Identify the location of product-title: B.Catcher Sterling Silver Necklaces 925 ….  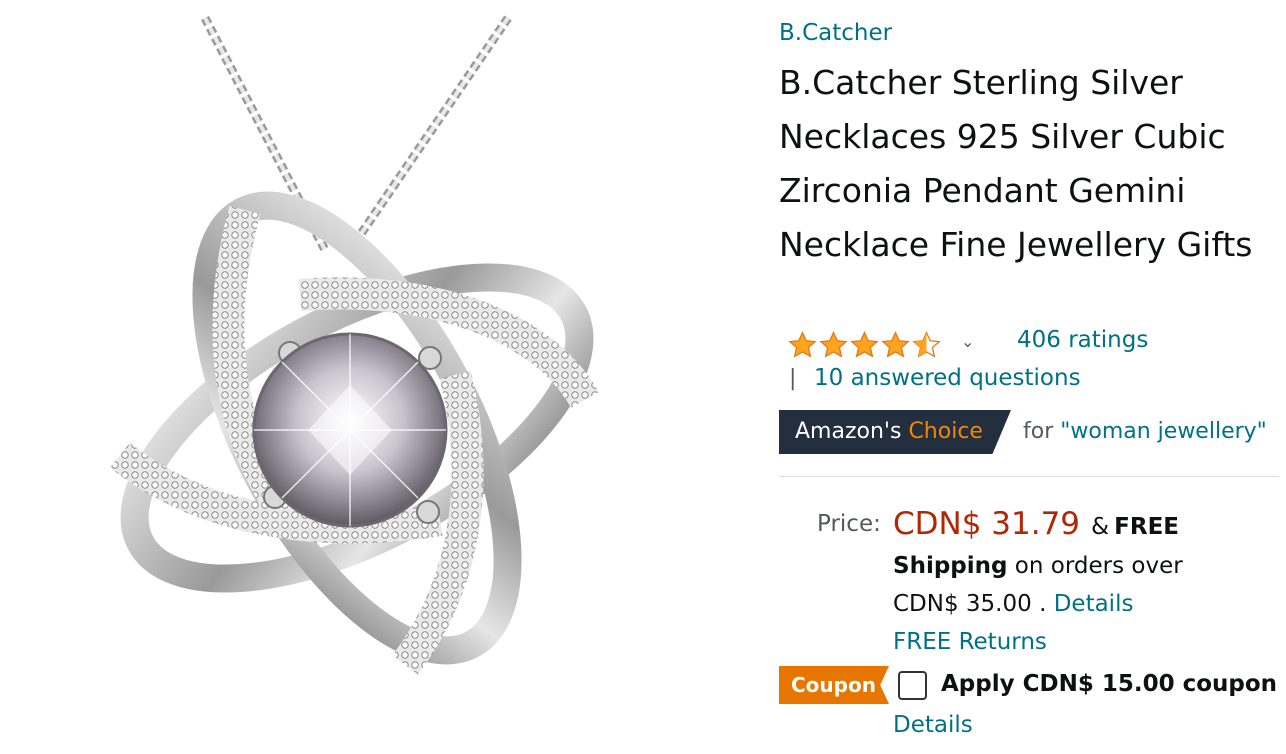
(1016, 163).